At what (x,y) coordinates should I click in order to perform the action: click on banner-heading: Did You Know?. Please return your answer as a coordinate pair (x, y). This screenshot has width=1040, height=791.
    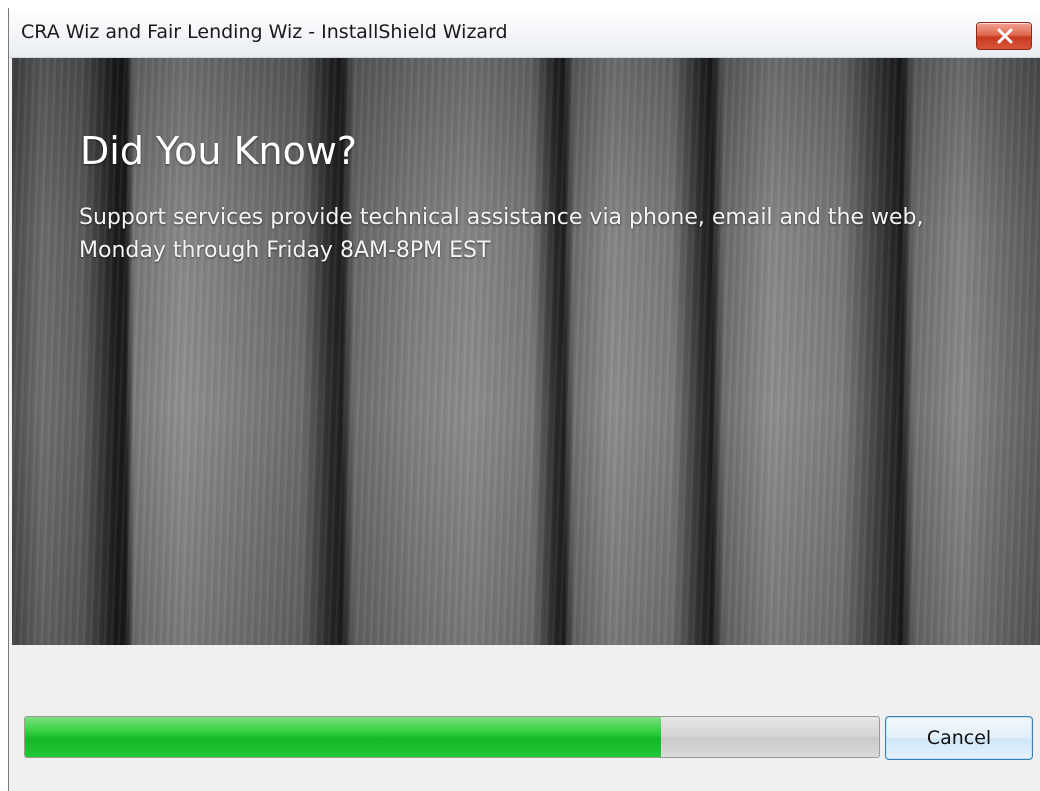
    Looking at the image, I should click on (219, 151).